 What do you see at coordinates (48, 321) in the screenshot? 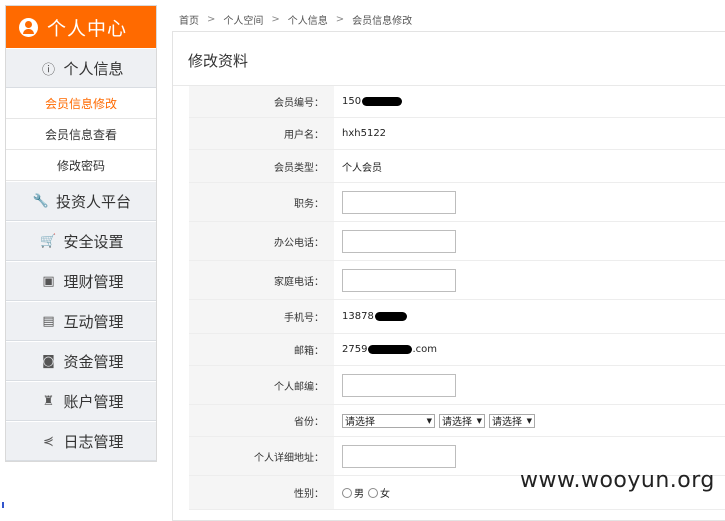
I see `interaction-icon: ▤` at bounding box center [48, 321].